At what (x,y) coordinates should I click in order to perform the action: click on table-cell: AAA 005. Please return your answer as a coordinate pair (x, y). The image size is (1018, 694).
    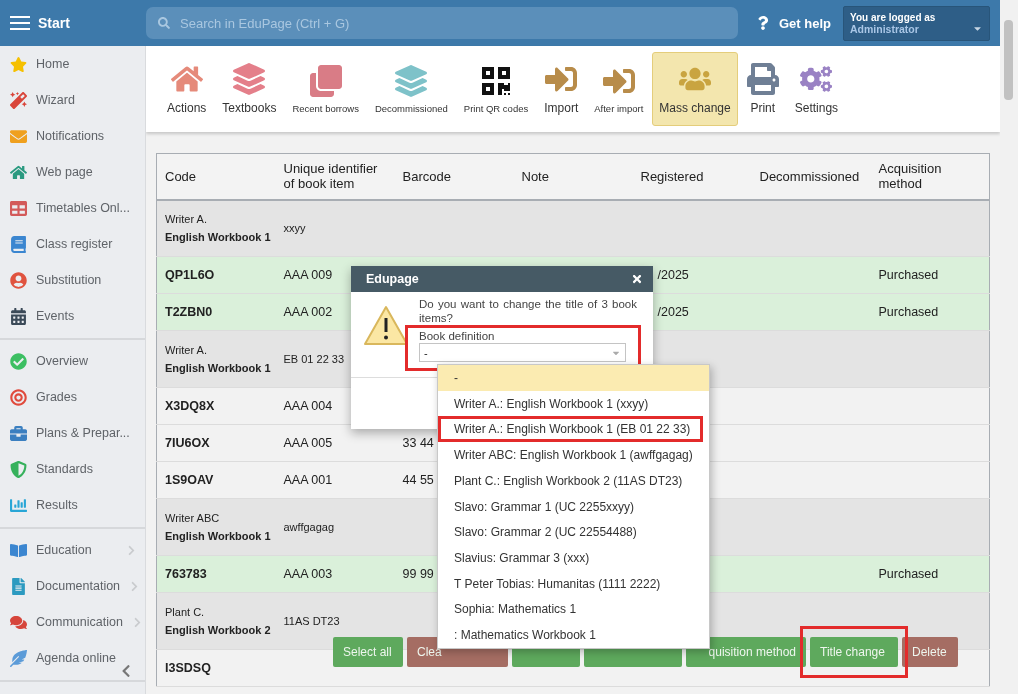
    Looking at the image, I should click on (308, 443).